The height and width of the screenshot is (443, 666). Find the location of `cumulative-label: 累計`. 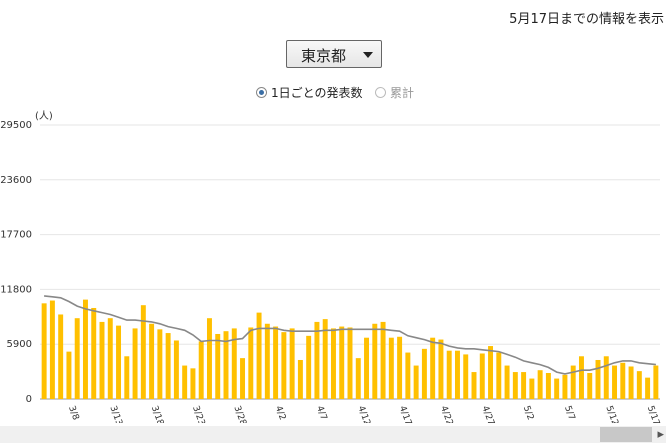

cumulative-label: 累計 is located at coordinates (402, 93).